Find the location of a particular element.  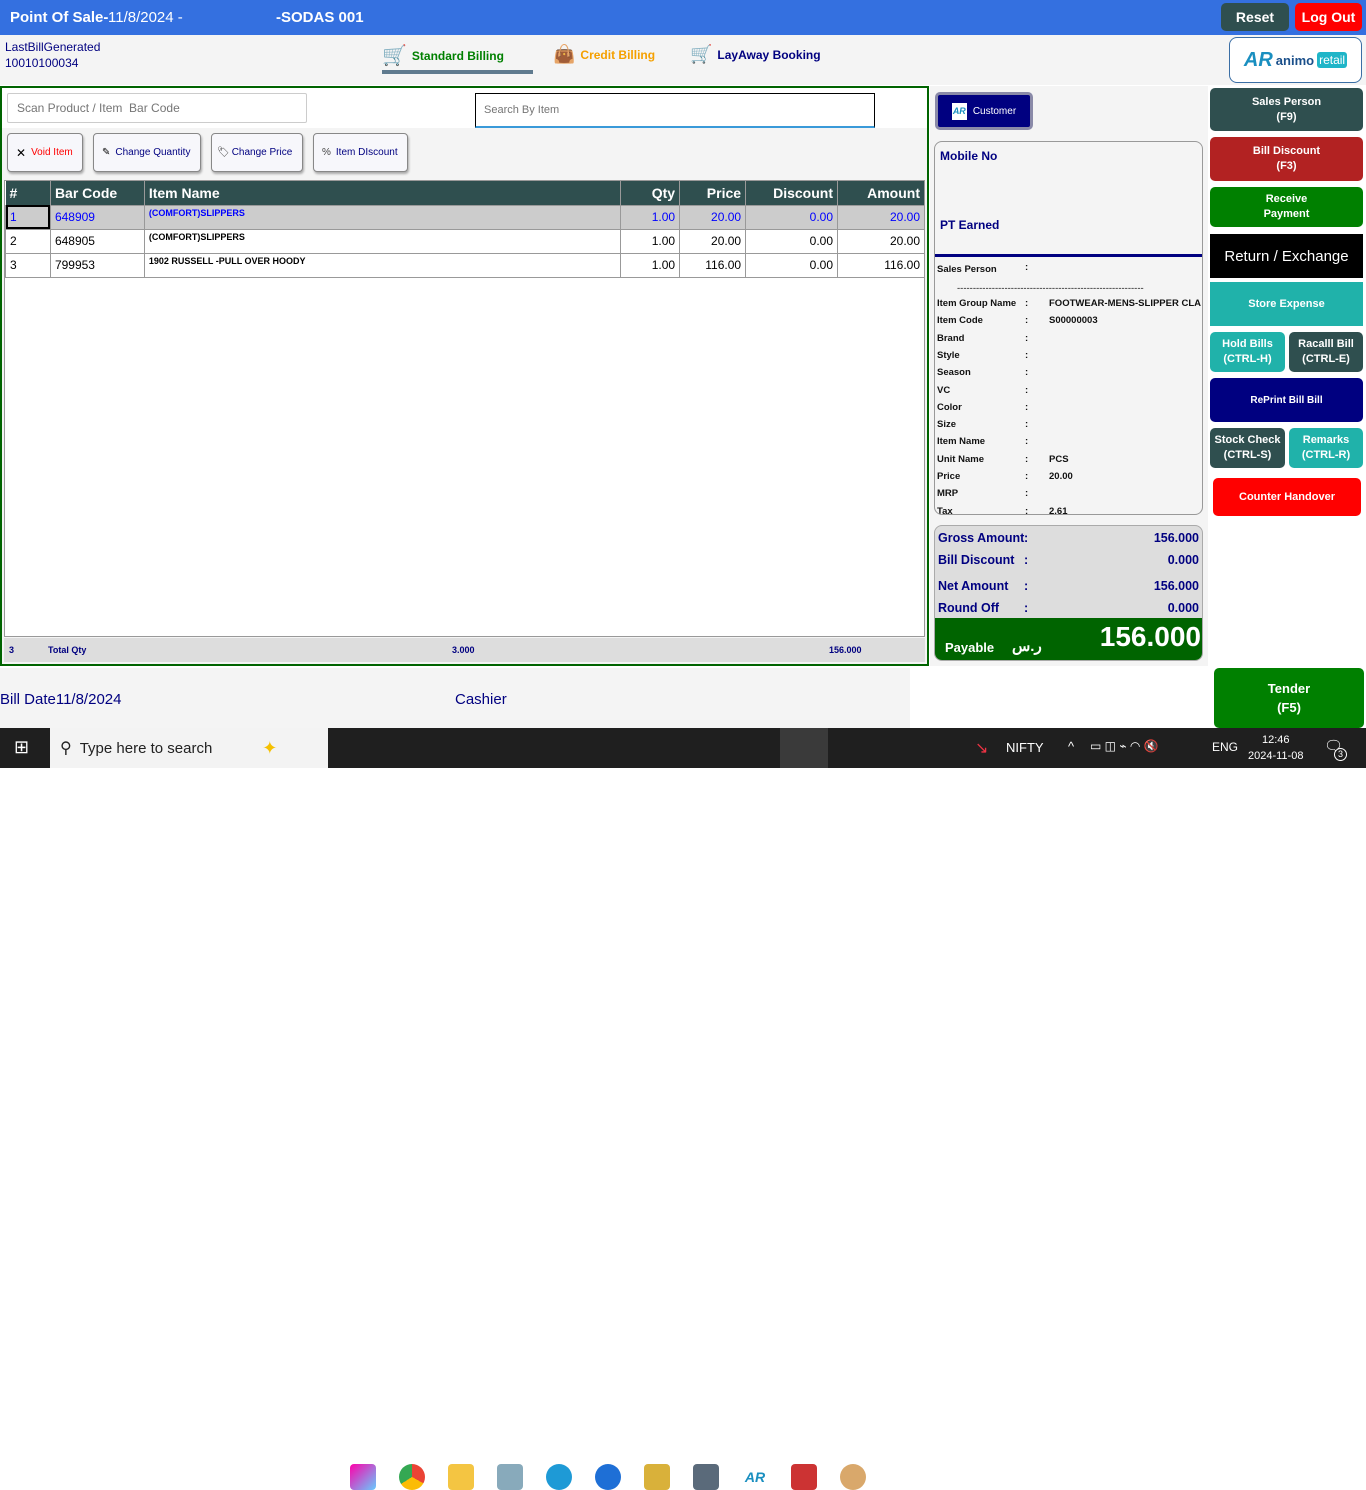

stock-check-button: Stock Check (CTRL-S) is located at coordinates (1247, 448).